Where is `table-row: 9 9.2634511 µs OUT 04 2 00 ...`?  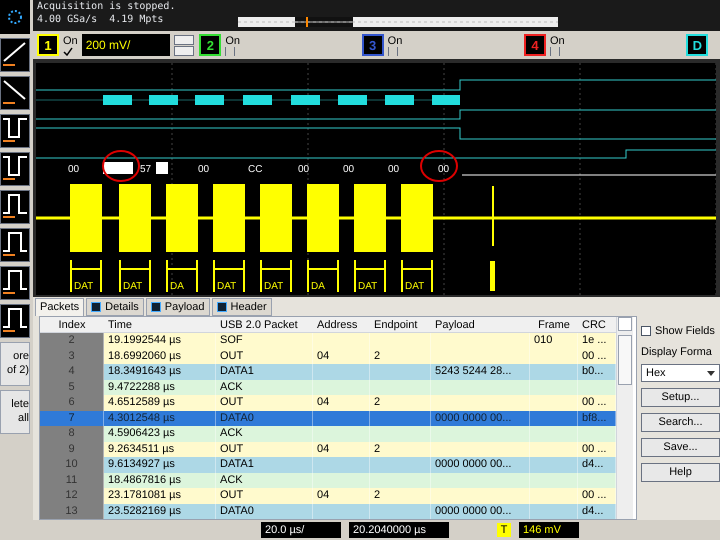
table-row: 9 9.2634511 µs OUT 04 2 00 ... is located at coordinates (328, 449).